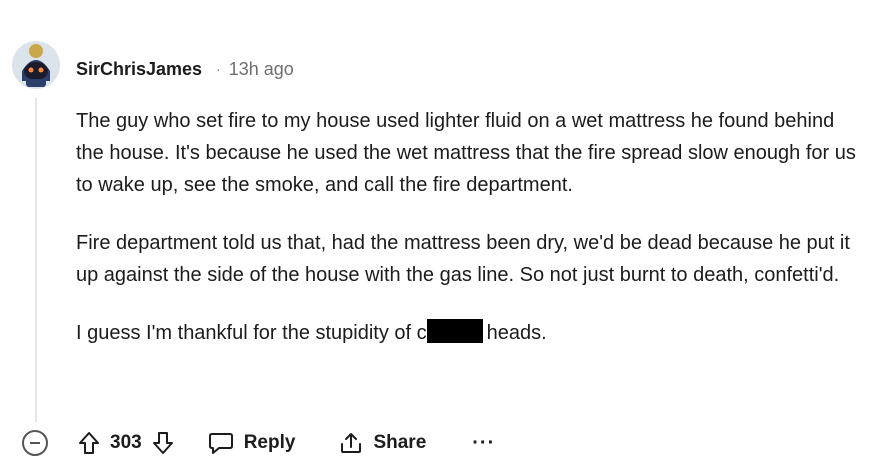 This screenshot has width=870, height=464. What do you see at coordinates (220, 443) in the screenshot?
I see `speech-bubble-icon` at bounding box center [220, 443].